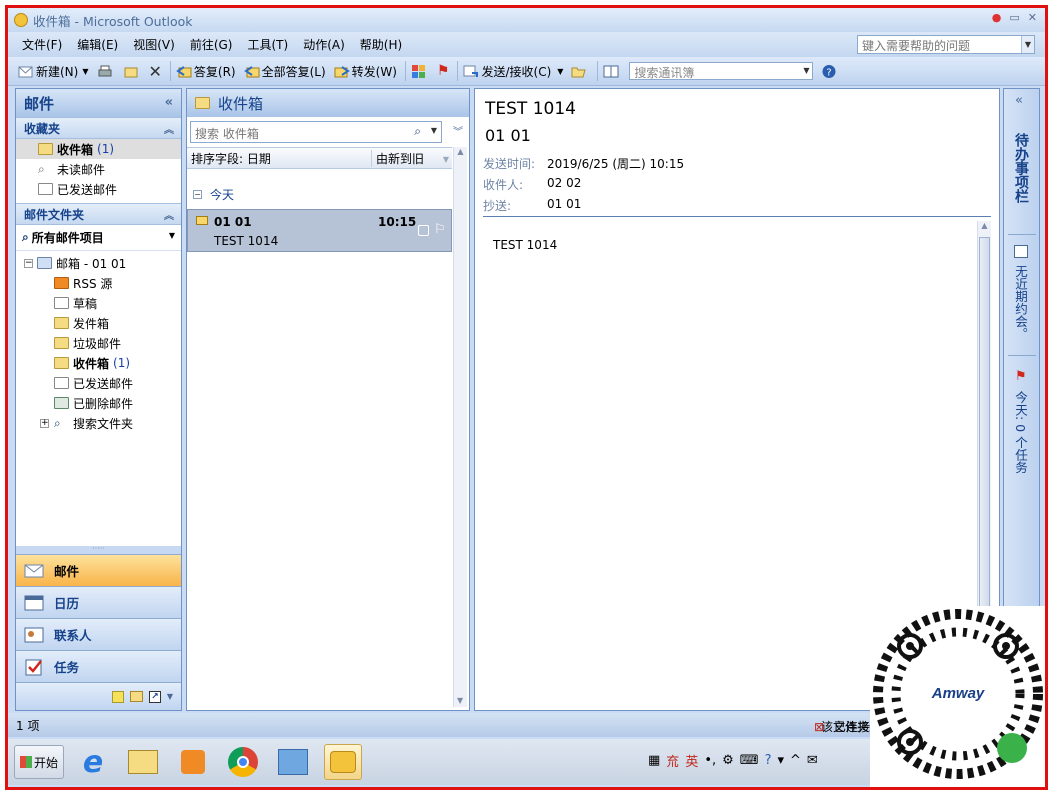 The height and width of the screenshot is (797, 1053). What do you see at coordinates (508, 135) in the screenshot?
I see `reading-sender: 01 01` at bounding box center [508, 135].